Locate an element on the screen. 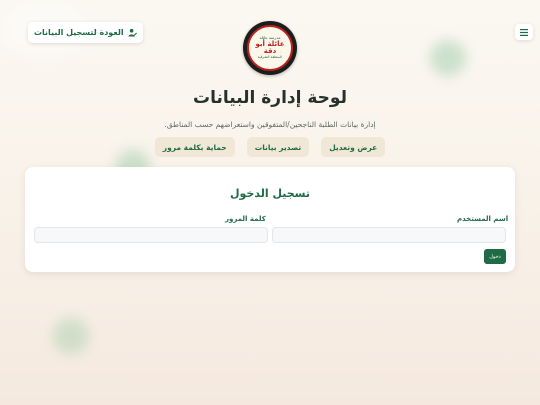 The image size is (540, 405). feature-badges: عرض وتعديل تصدير بيانات حماية بكلمة مرور is located at coordinates (270, 147).